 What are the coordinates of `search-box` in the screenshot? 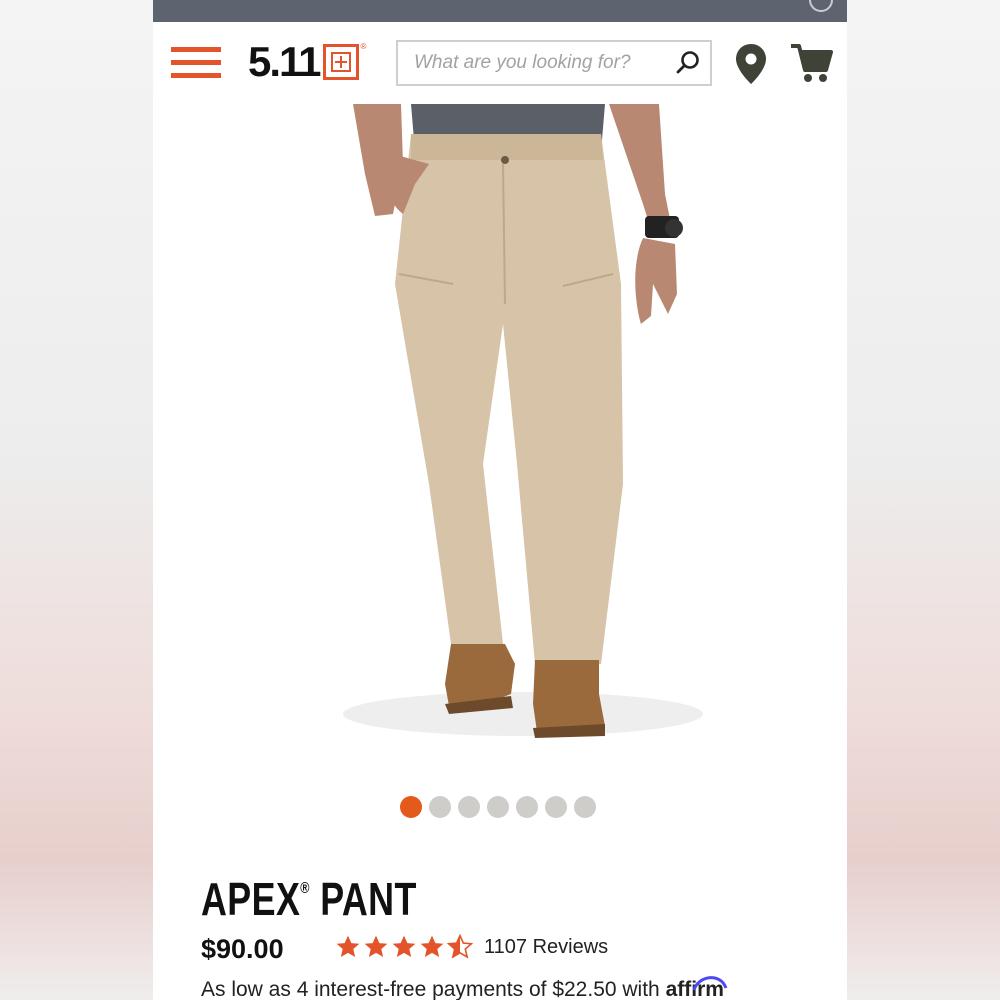 It's located at (554, 63).